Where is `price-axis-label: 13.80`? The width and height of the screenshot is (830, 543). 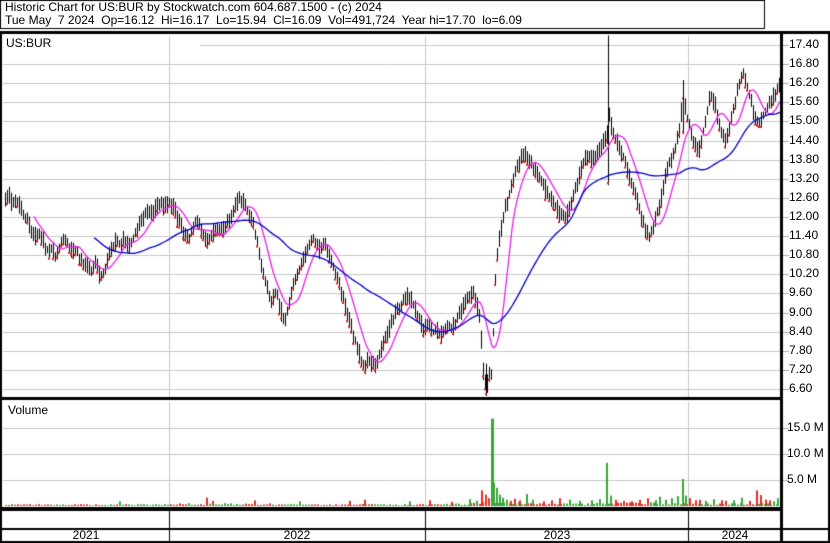
price-axis-label: 13.80 is located at coordinates (804, 159).